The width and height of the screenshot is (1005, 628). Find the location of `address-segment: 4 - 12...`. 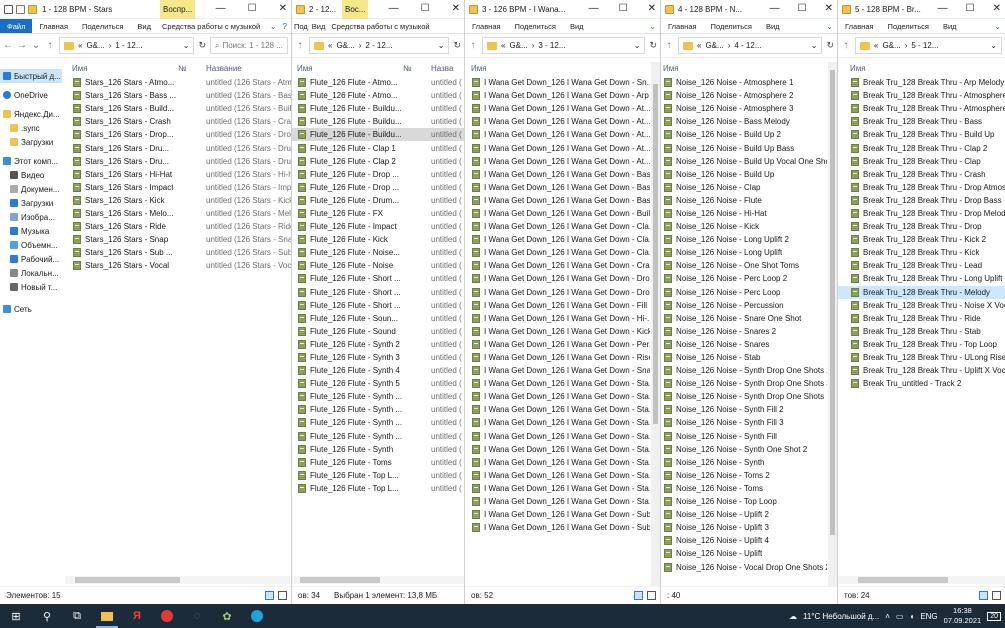

address-segment: 4 - 12... is located at coordinates (747, 45).